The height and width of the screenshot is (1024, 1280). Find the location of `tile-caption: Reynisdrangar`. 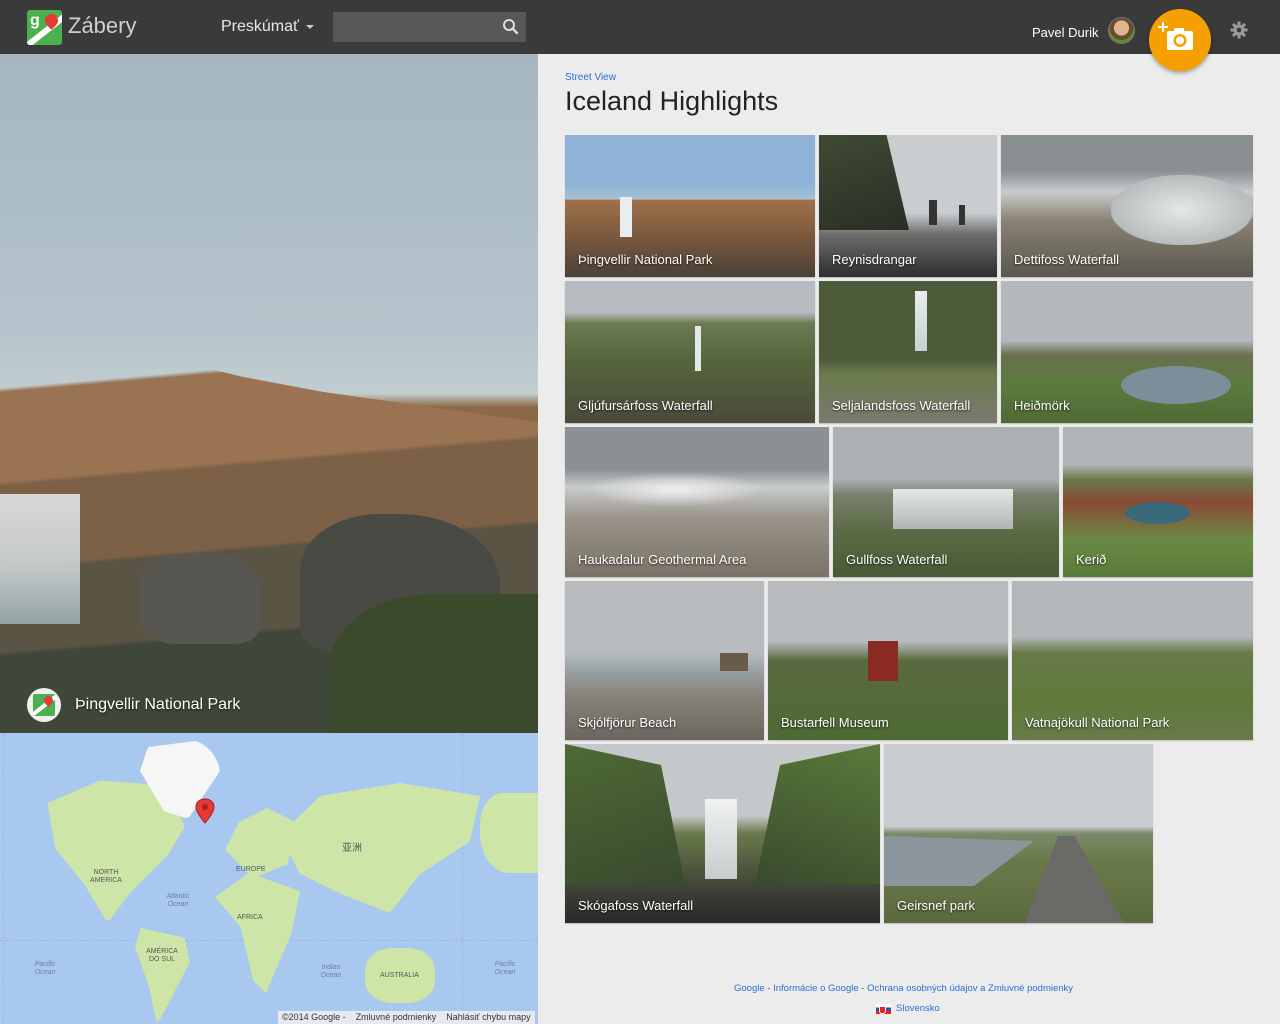

tile-caption: Reynisdrangar is located at coordinates (874, 259).